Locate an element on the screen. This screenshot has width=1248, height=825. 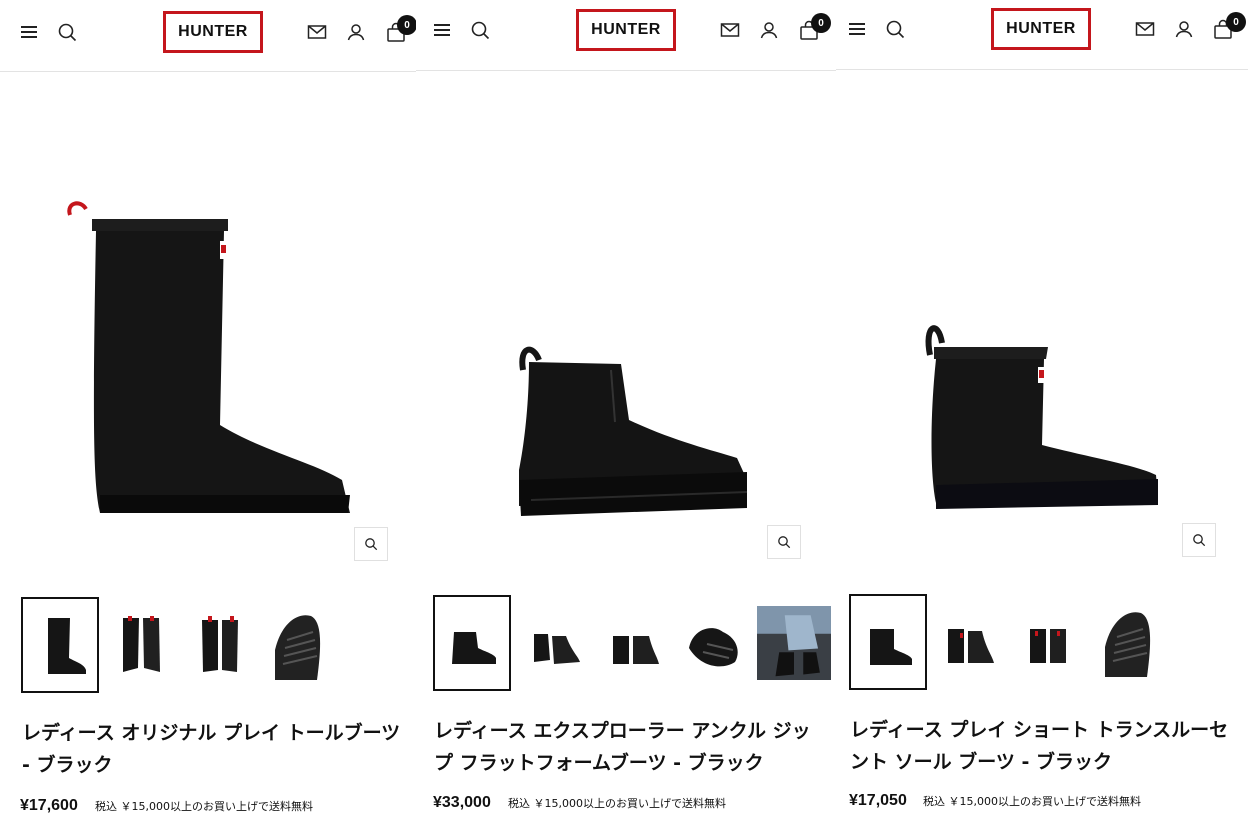
product-price: ¥17,050 is located at coordinates (878, 800).